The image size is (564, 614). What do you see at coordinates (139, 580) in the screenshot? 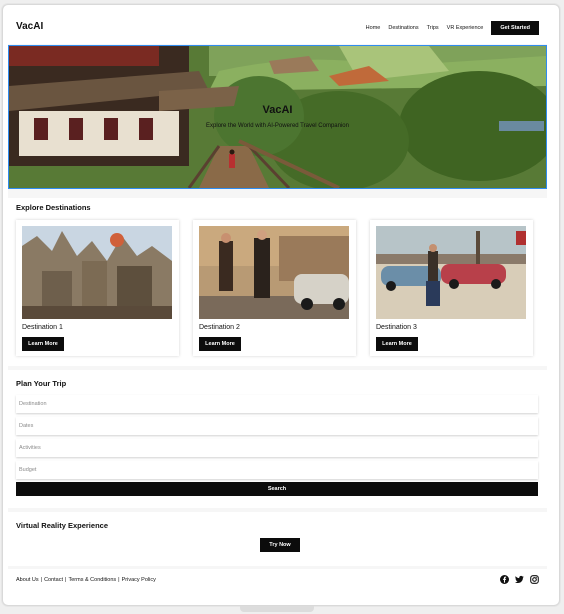
I see `footer-link-privacy: Privacy Policy` at bounding box center [139, 580].